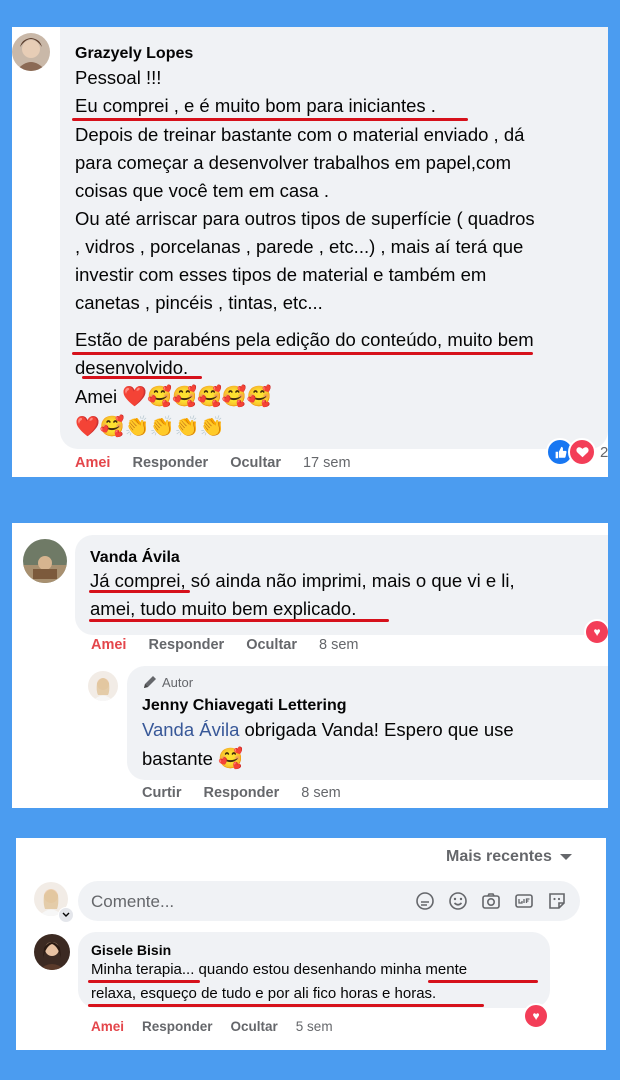 The height and width of the screenshot is (1080, 620). I want to click on emoji-icon, so click(458, 901).